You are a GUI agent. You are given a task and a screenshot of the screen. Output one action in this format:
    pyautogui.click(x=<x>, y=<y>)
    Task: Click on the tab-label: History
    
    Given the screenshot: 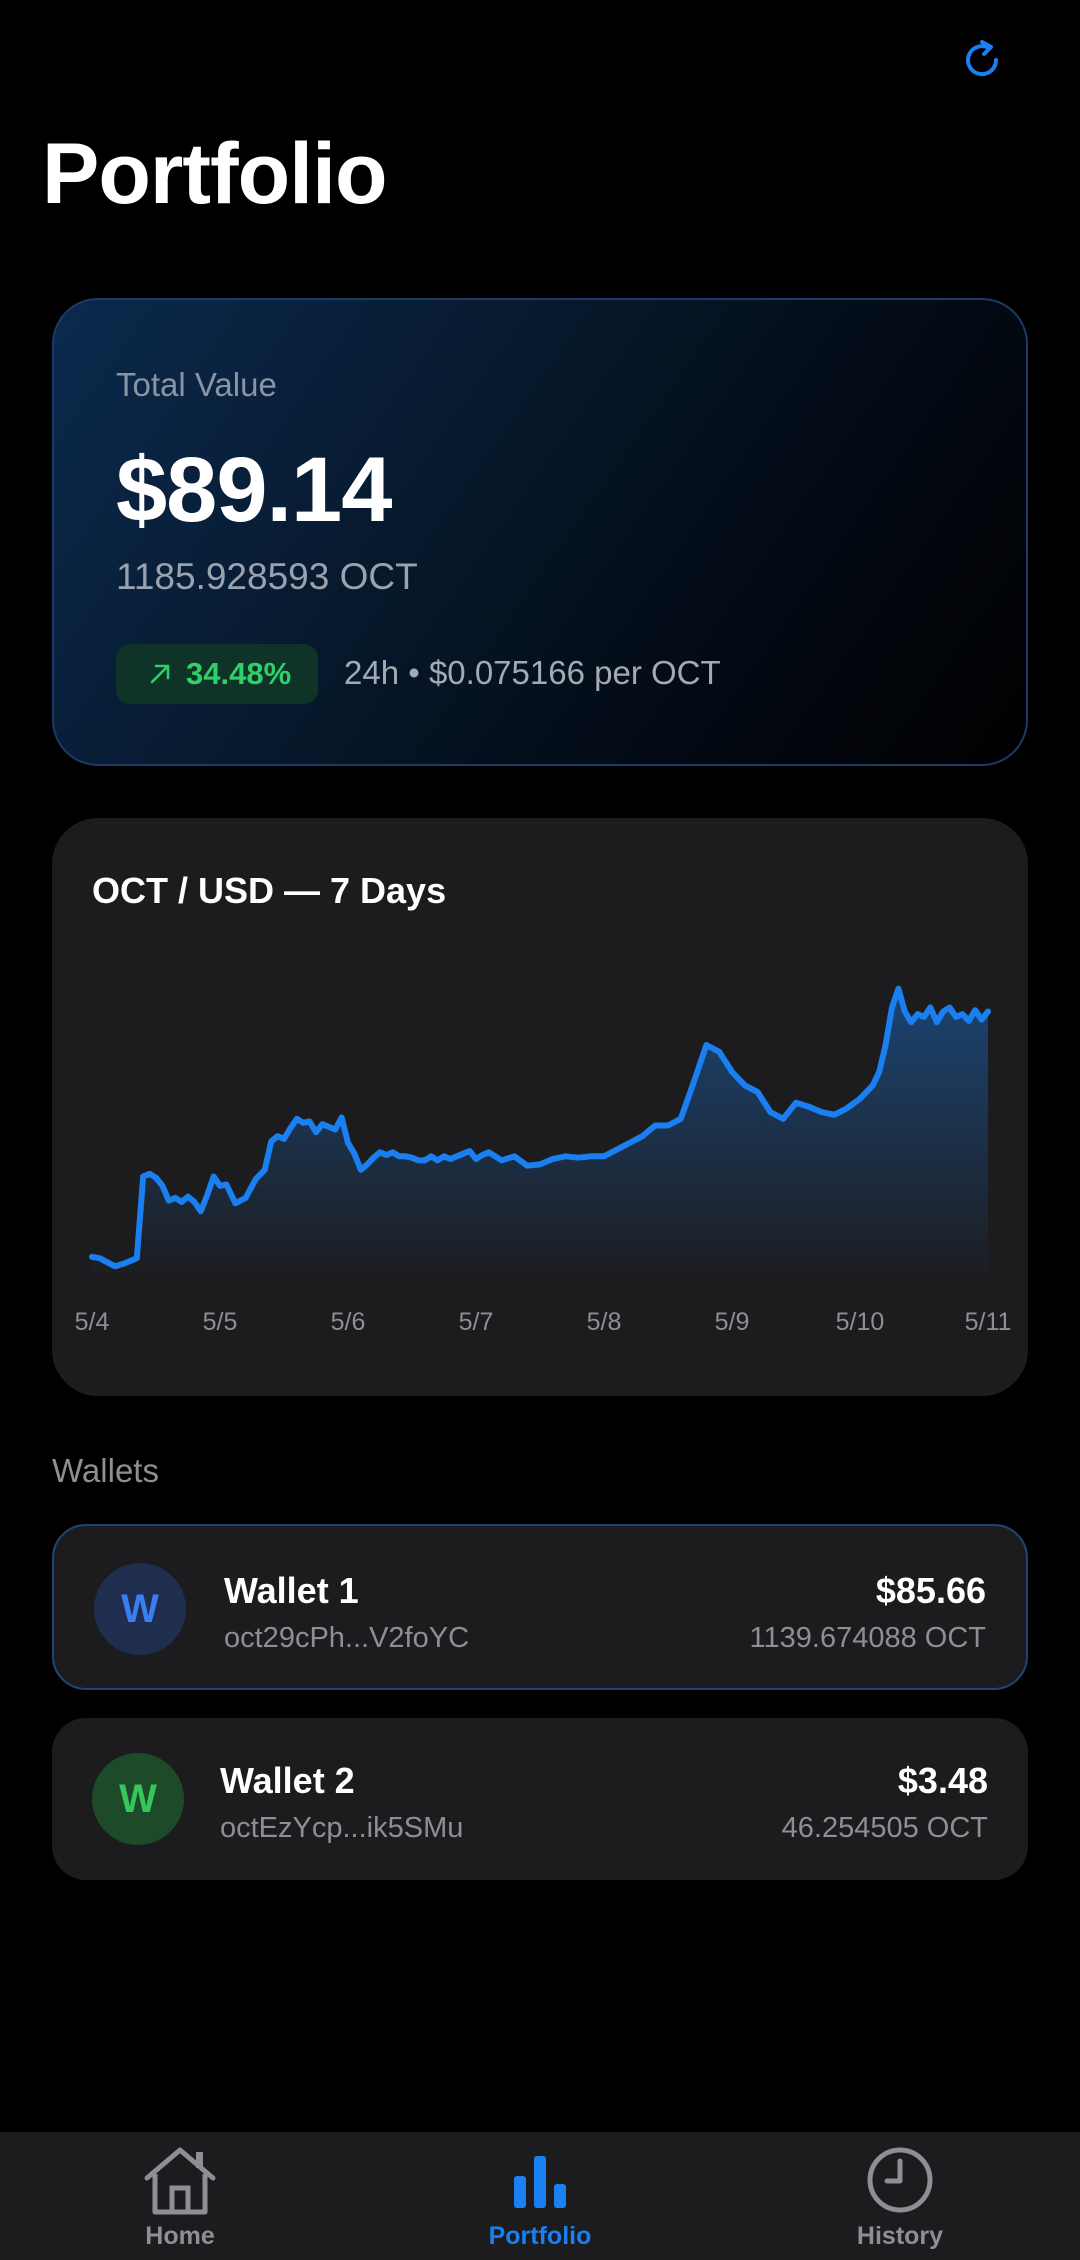 What is the action you would take?
    pyautogui.click(x=900, y=2236)
    